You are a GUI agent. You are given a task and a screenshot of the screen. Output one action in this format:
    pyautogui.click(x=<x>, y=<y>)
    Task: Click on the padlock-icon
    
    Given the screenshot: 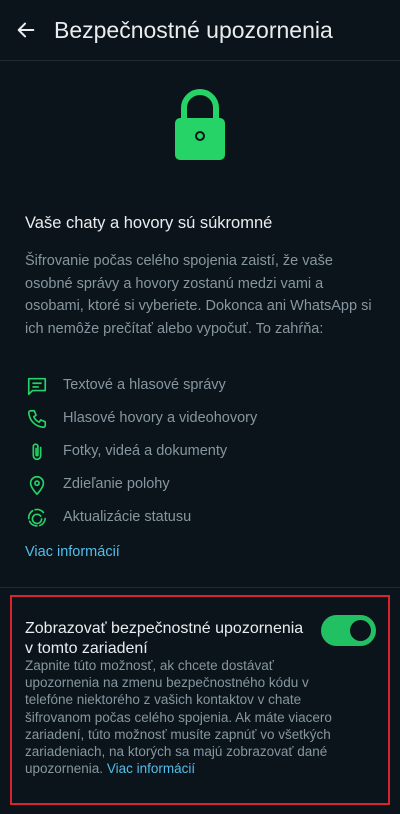 What is the action you would take?
    pyautogui.click(x=200, y=124)
    